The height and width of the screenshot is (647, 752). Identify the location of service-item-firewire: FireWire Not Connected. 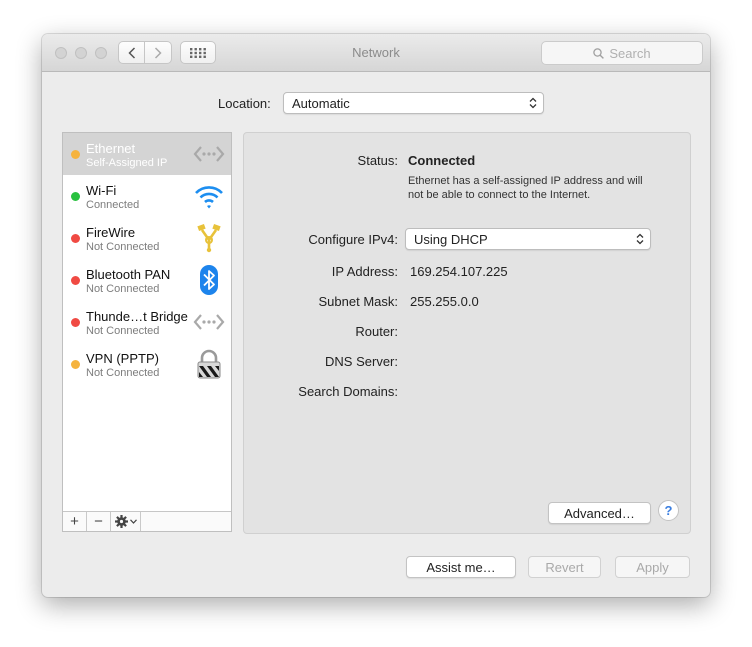
(147, 238).